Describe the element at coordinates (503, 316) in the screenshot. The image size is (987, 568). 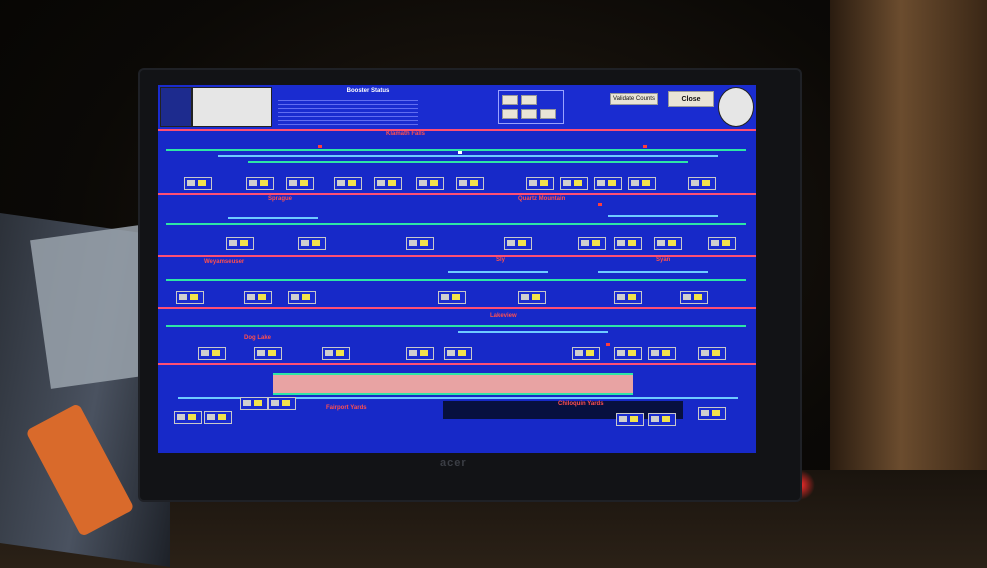
I see `section-title-lakeview: Lakeview` at that location.